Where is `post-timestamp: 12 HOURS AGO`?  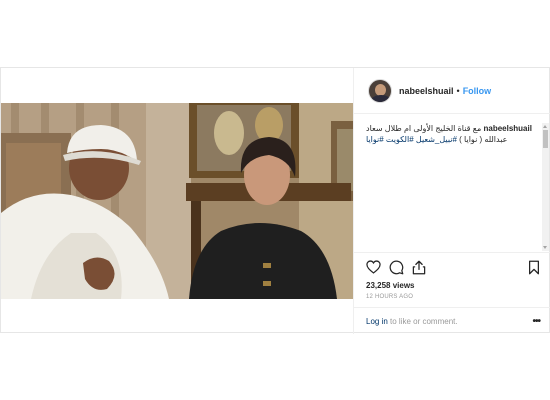
post-timestamp: 12 HOURS AGO is located at coordinates (453, 297).